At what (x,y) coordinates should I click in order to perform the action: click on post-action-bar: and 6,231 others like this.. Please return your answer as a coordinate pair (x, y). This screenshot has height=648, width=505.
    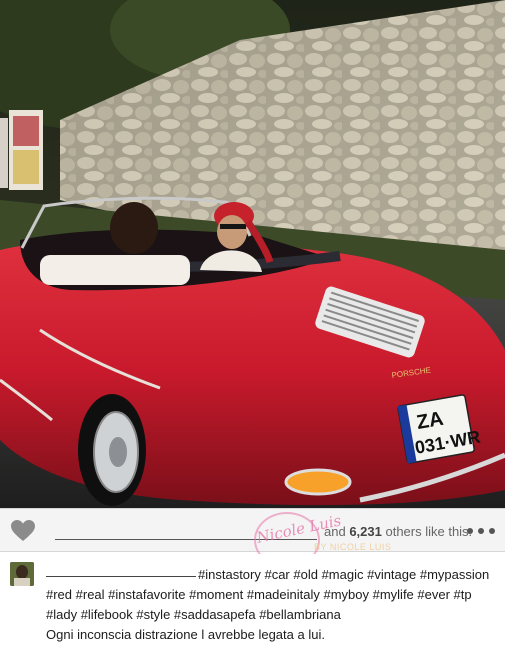
    Looking at the image, I should click on (252, 530).